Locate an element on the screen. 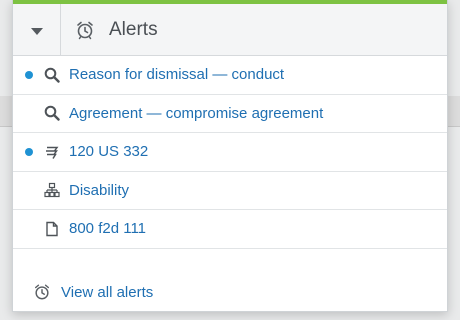  alerts-title: Alerts is located at coordinates (109, 30).